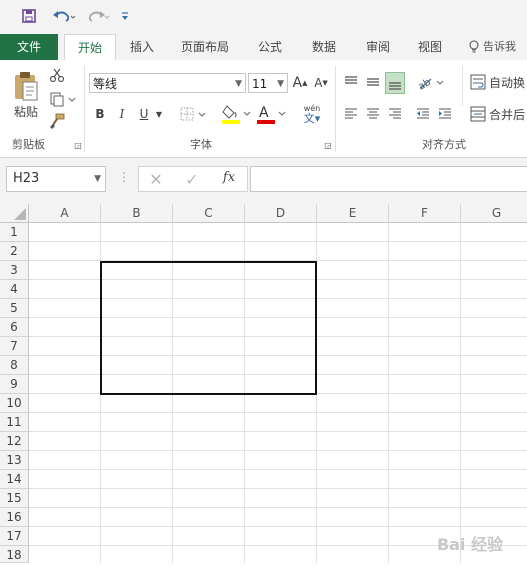 The width and height of the screenshot is (527, 565). Describe the element at coordinates (14, 460) in the screenshot. I see `row-header: 13` at that location.